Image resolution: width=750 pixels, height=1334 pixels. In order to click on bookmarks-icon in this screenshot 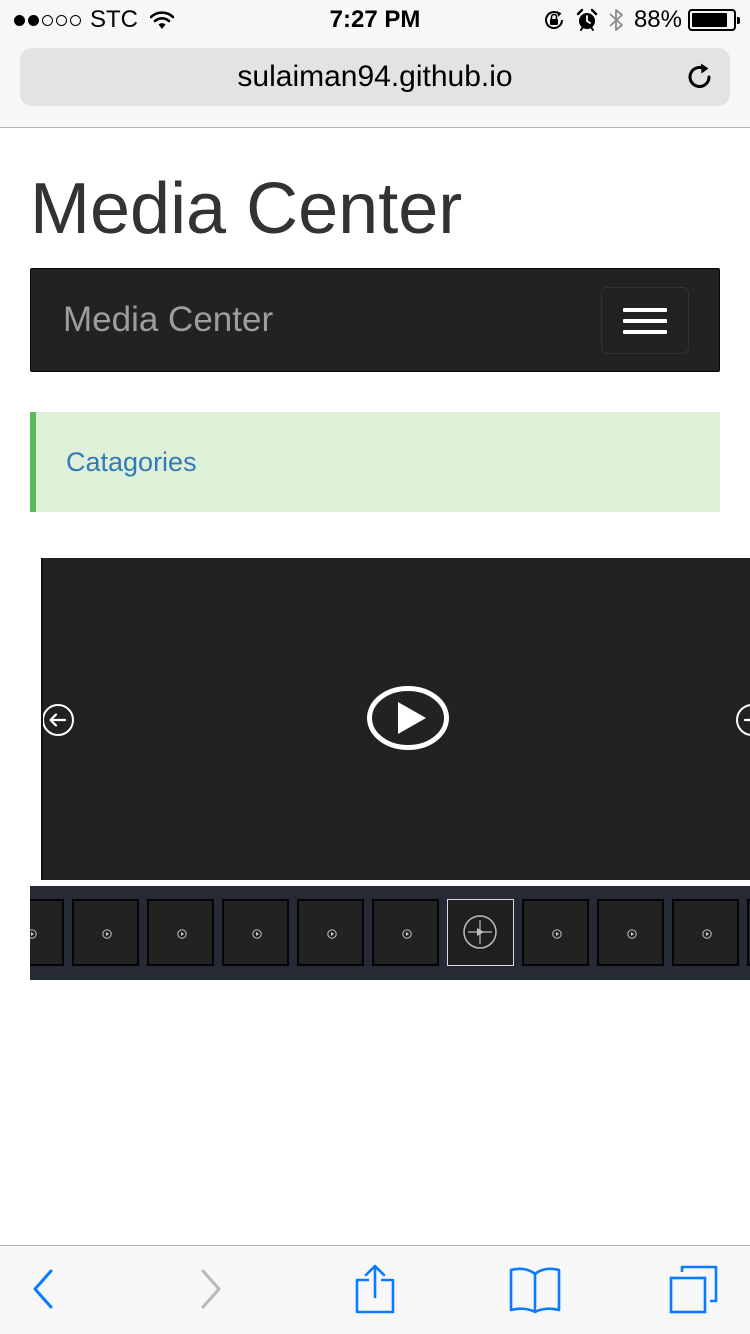, I will do `click(535, 1289)`.